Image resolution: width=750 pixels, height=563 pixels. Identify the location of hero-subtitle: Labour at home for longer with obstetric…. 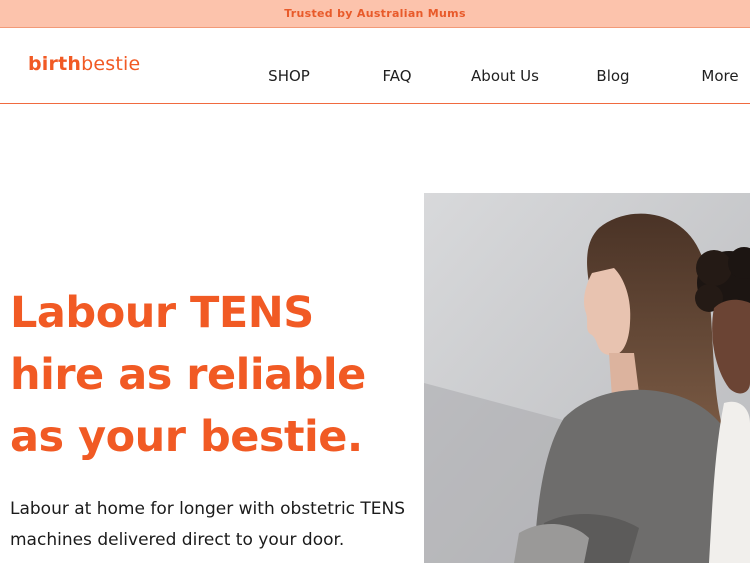
(208, 524).